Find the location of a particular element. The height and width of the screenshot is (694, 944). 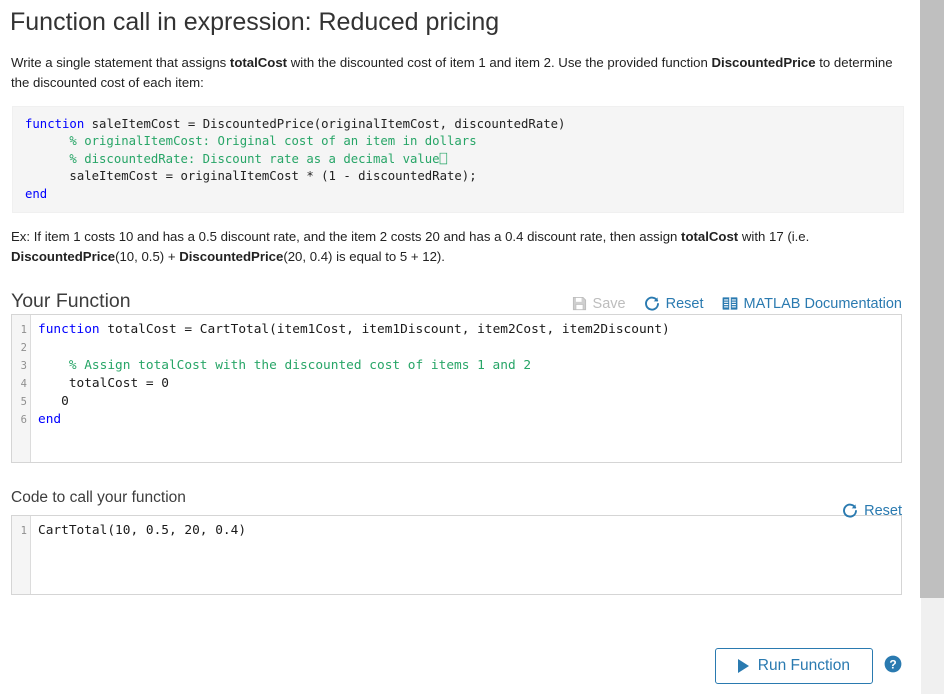

page-scrollbar-track is located at coordinates (932, 347).